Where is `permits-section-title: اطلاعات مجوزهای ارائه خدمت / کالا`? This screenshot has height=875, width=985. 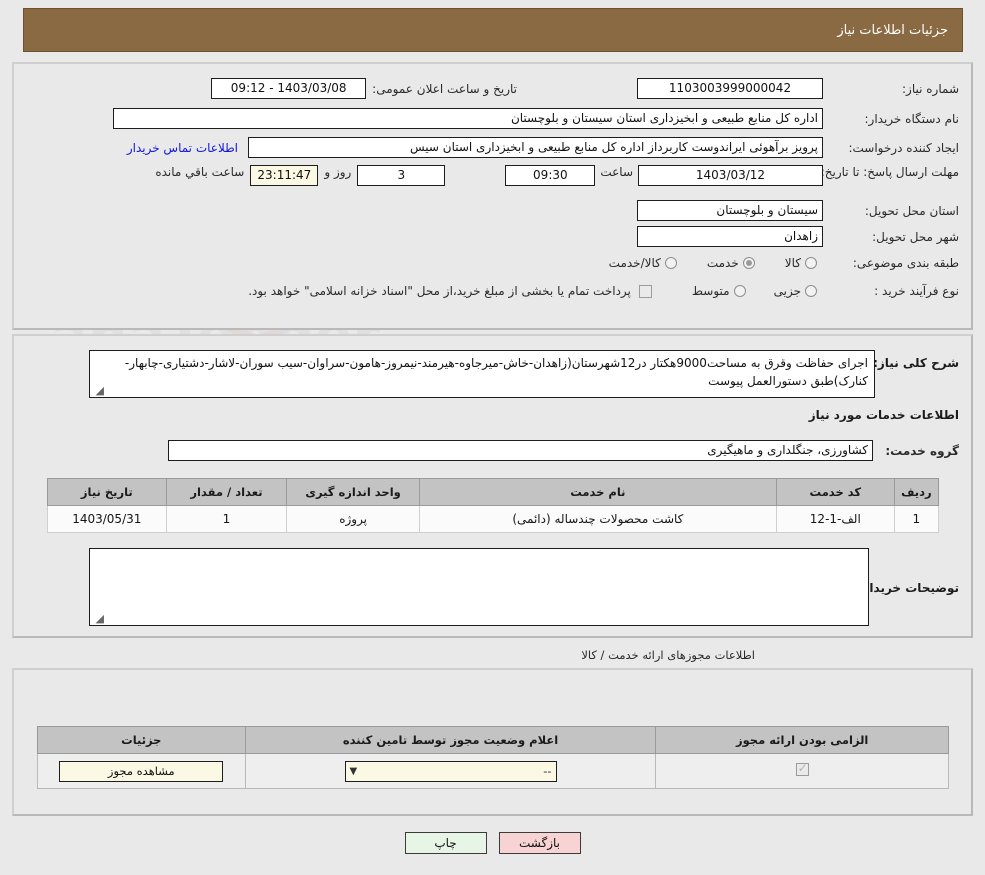
permits-section-title: اطلاعات مجوزهای ارائه خدمت / کالا is located at coordinates (668, 655).